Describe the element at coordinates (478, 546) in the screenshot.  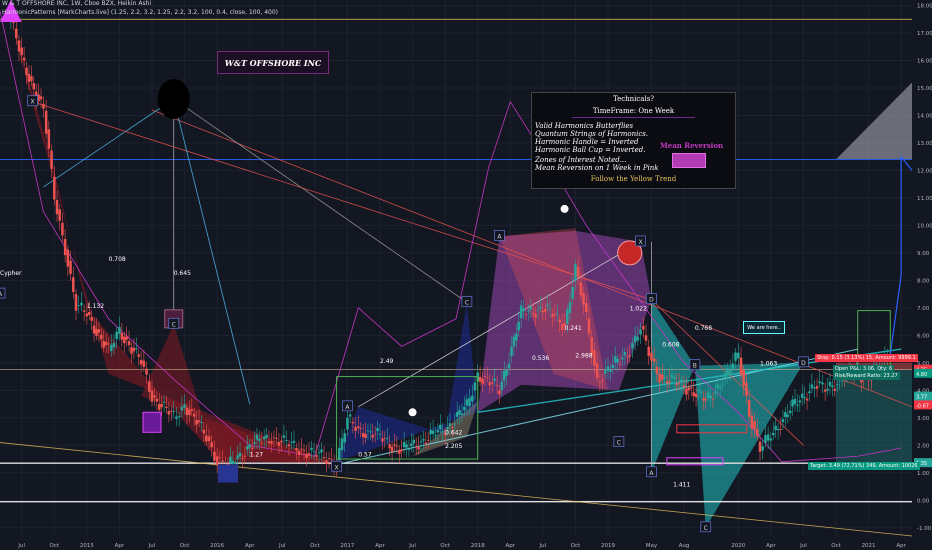
I see `x-tick-label: 2018` at that location.